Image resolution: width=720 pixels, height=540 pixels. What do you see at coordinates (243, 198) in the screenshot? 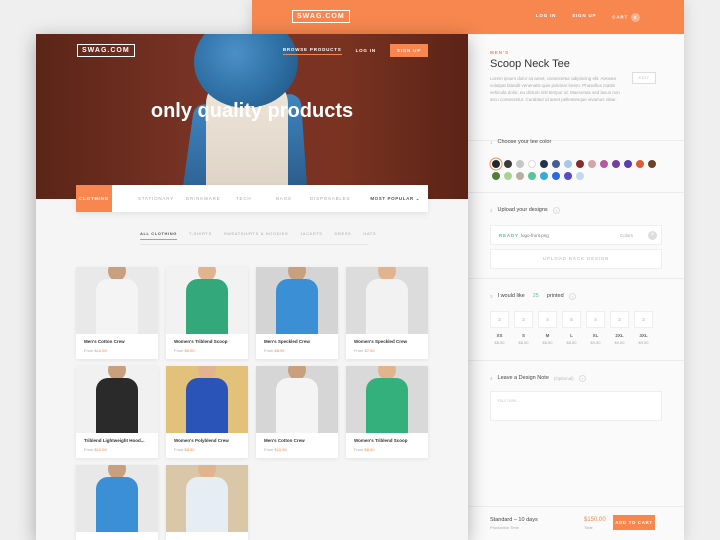
I see `tab-tech: TECH` at bounding box center [243, 198].